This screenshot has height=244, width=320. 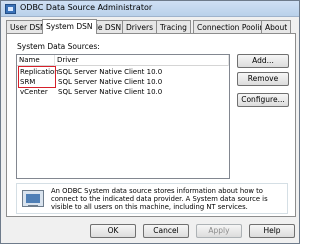 What do you see at coordinates (39, 72) in the screenshot?
I see `dsn-name: Replication` at bounding box center [39, 72].